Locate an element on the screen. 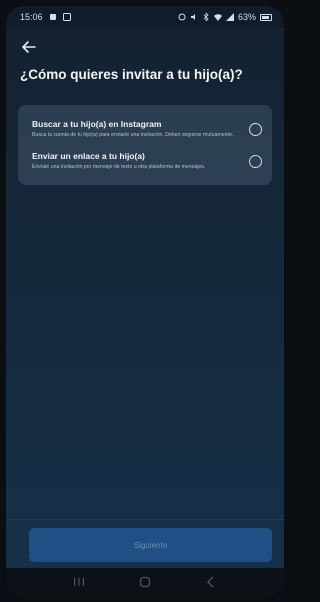 The height and width of the screenshot is (602, 320). back-nav-icon is located at coordinates (211, 582).